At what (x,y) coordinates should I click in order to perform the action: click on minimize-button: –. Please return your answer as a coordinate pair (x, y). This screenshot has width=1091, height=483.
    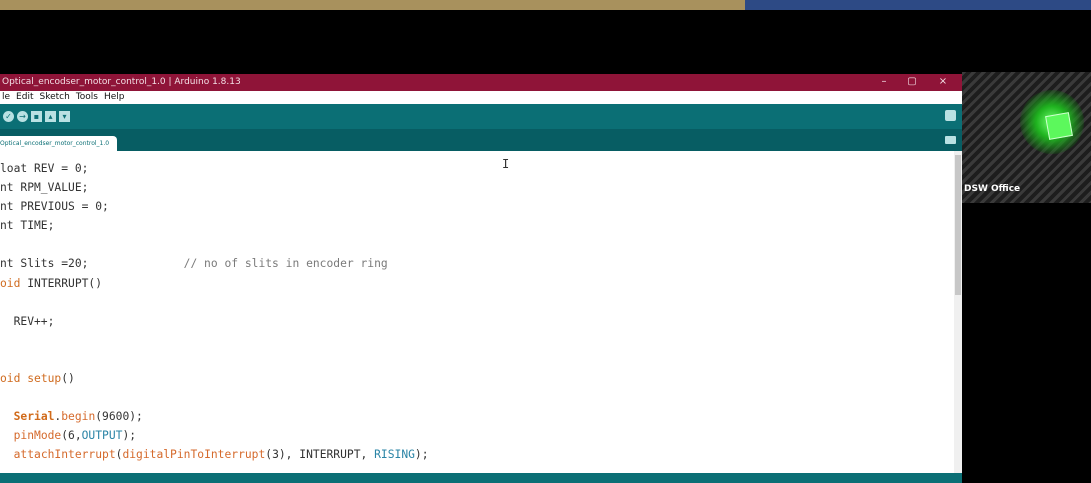
    Looking at the image, I should click on (884, 82).